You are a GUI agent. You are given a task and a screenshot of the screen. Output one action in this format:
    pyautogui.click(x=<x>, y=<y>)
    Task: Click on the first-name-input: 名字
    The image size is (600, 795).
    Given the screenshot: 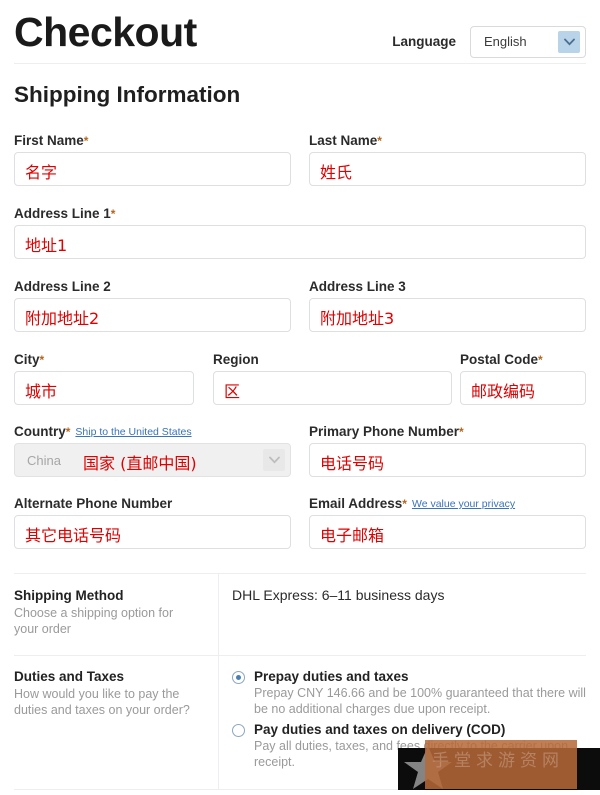 What is the action you would take?
    pyautogui.click(x=152, y=169)
    